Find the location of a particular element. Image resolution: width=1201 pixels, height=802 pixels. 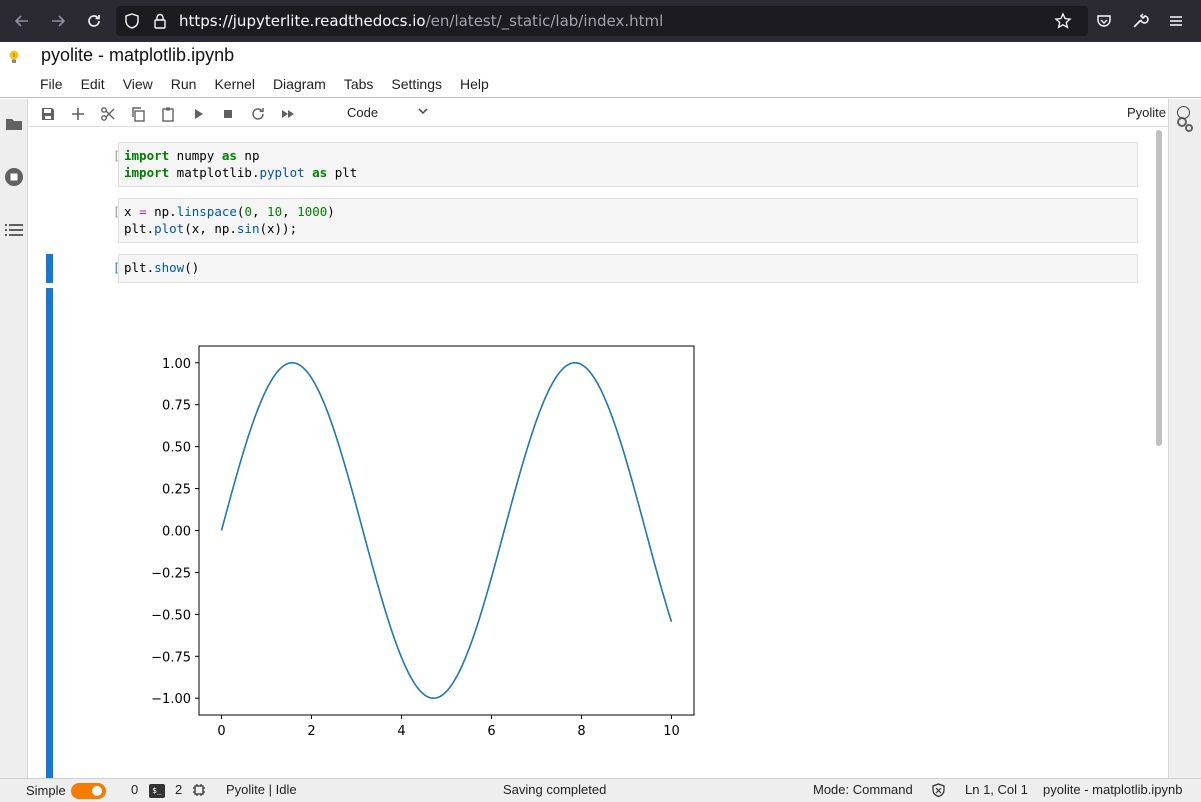

reload-icon is located at coordinates (94, 21).